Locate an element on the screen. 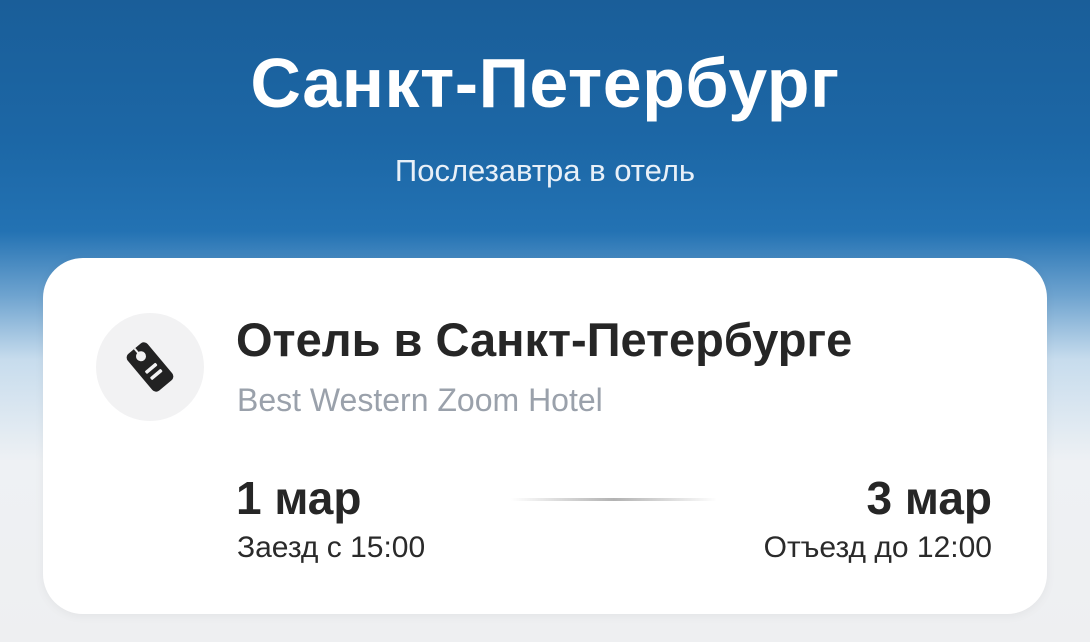  trip-subtitle: Послезавтра в отель is located at coordinates (545, 170).